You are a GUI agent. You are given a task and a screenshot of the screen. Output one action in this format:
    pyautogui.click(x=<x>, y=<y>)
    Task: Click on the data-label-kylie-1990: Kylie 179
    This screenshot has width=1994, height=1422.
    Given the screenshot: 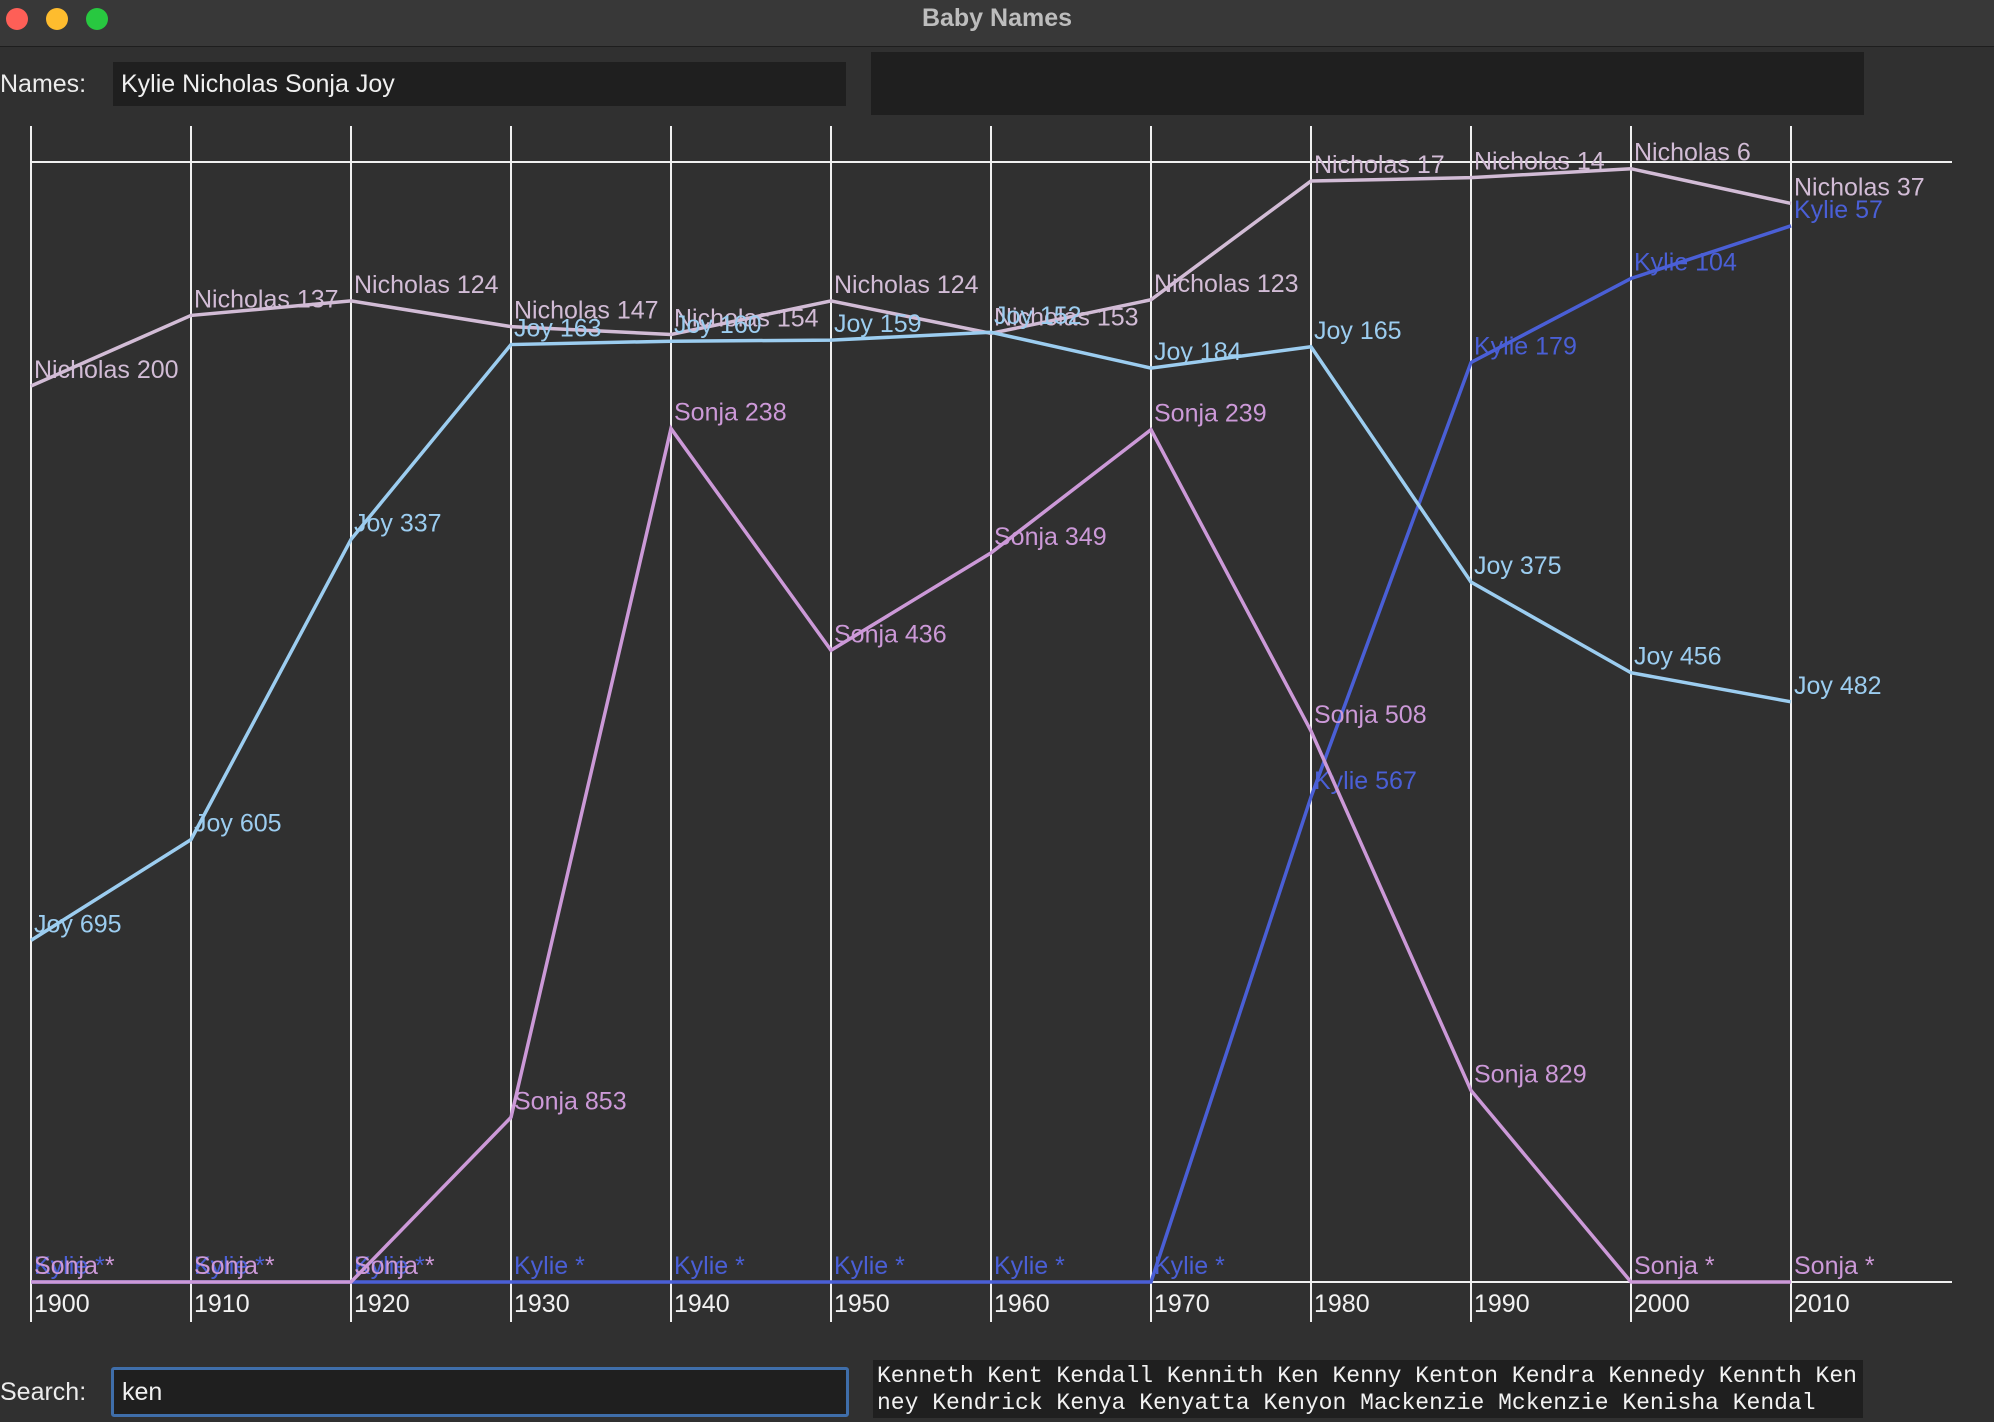 What is the action you would take?
    pyautogui.click(x=1525, y=346)
    